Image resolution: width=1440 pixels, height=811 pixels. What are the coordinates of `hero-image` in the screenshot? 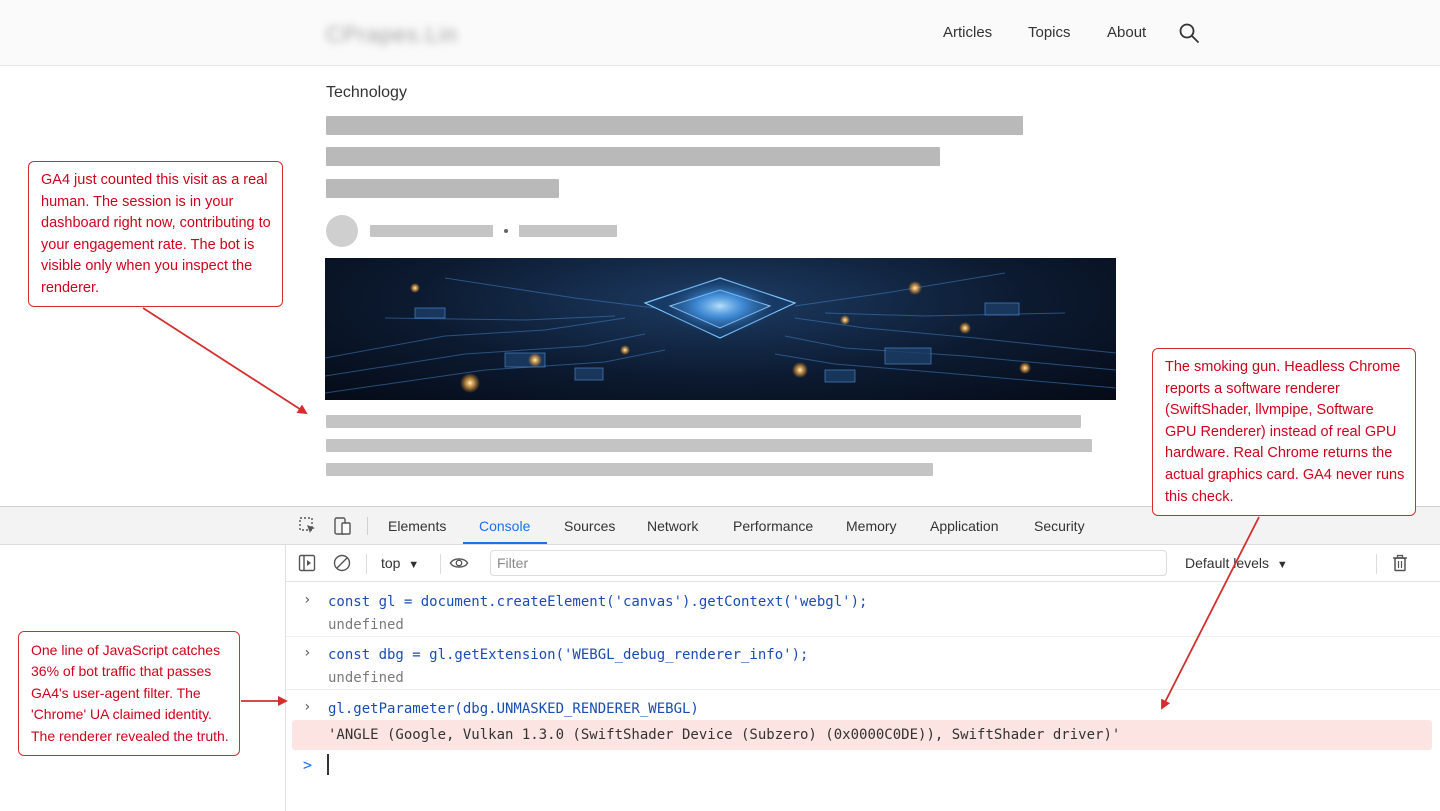 It's located at (720, 329).